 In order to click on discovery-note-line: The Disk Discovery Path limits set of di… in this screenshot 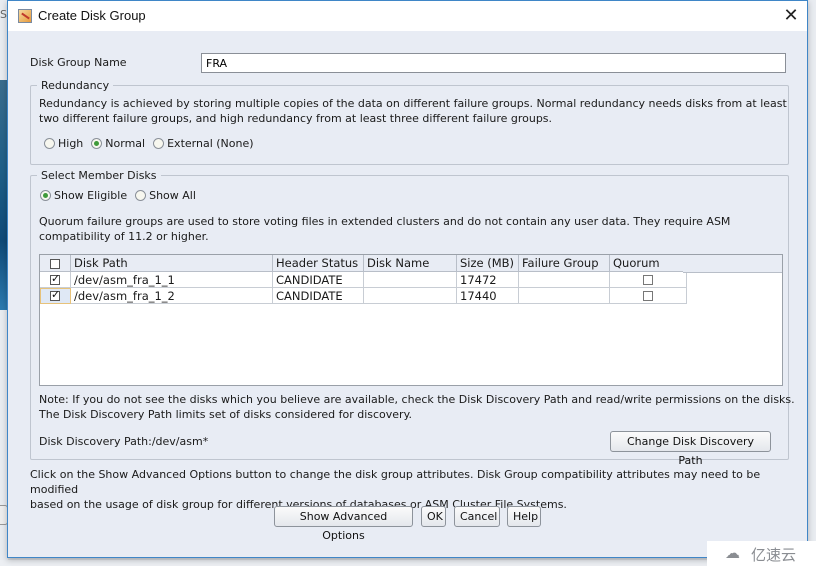, I will do `click(226, 414)`.